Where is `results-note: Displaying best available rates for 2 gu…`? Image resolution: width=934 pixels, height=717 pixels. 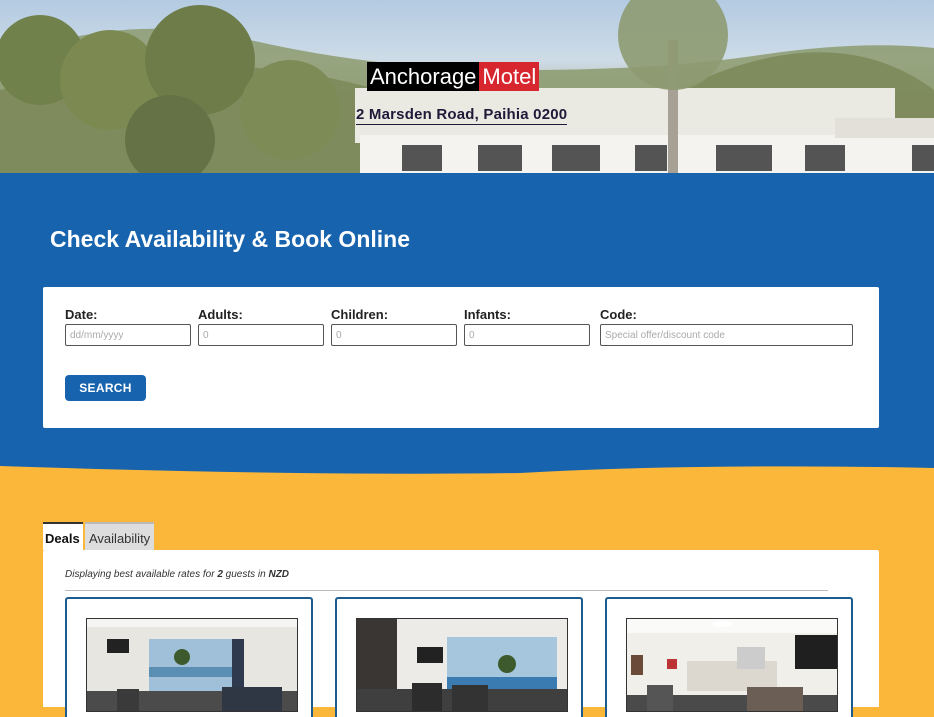 results-note: Displaying best available rates for 2 gu… is located at coordinates (177, 574).